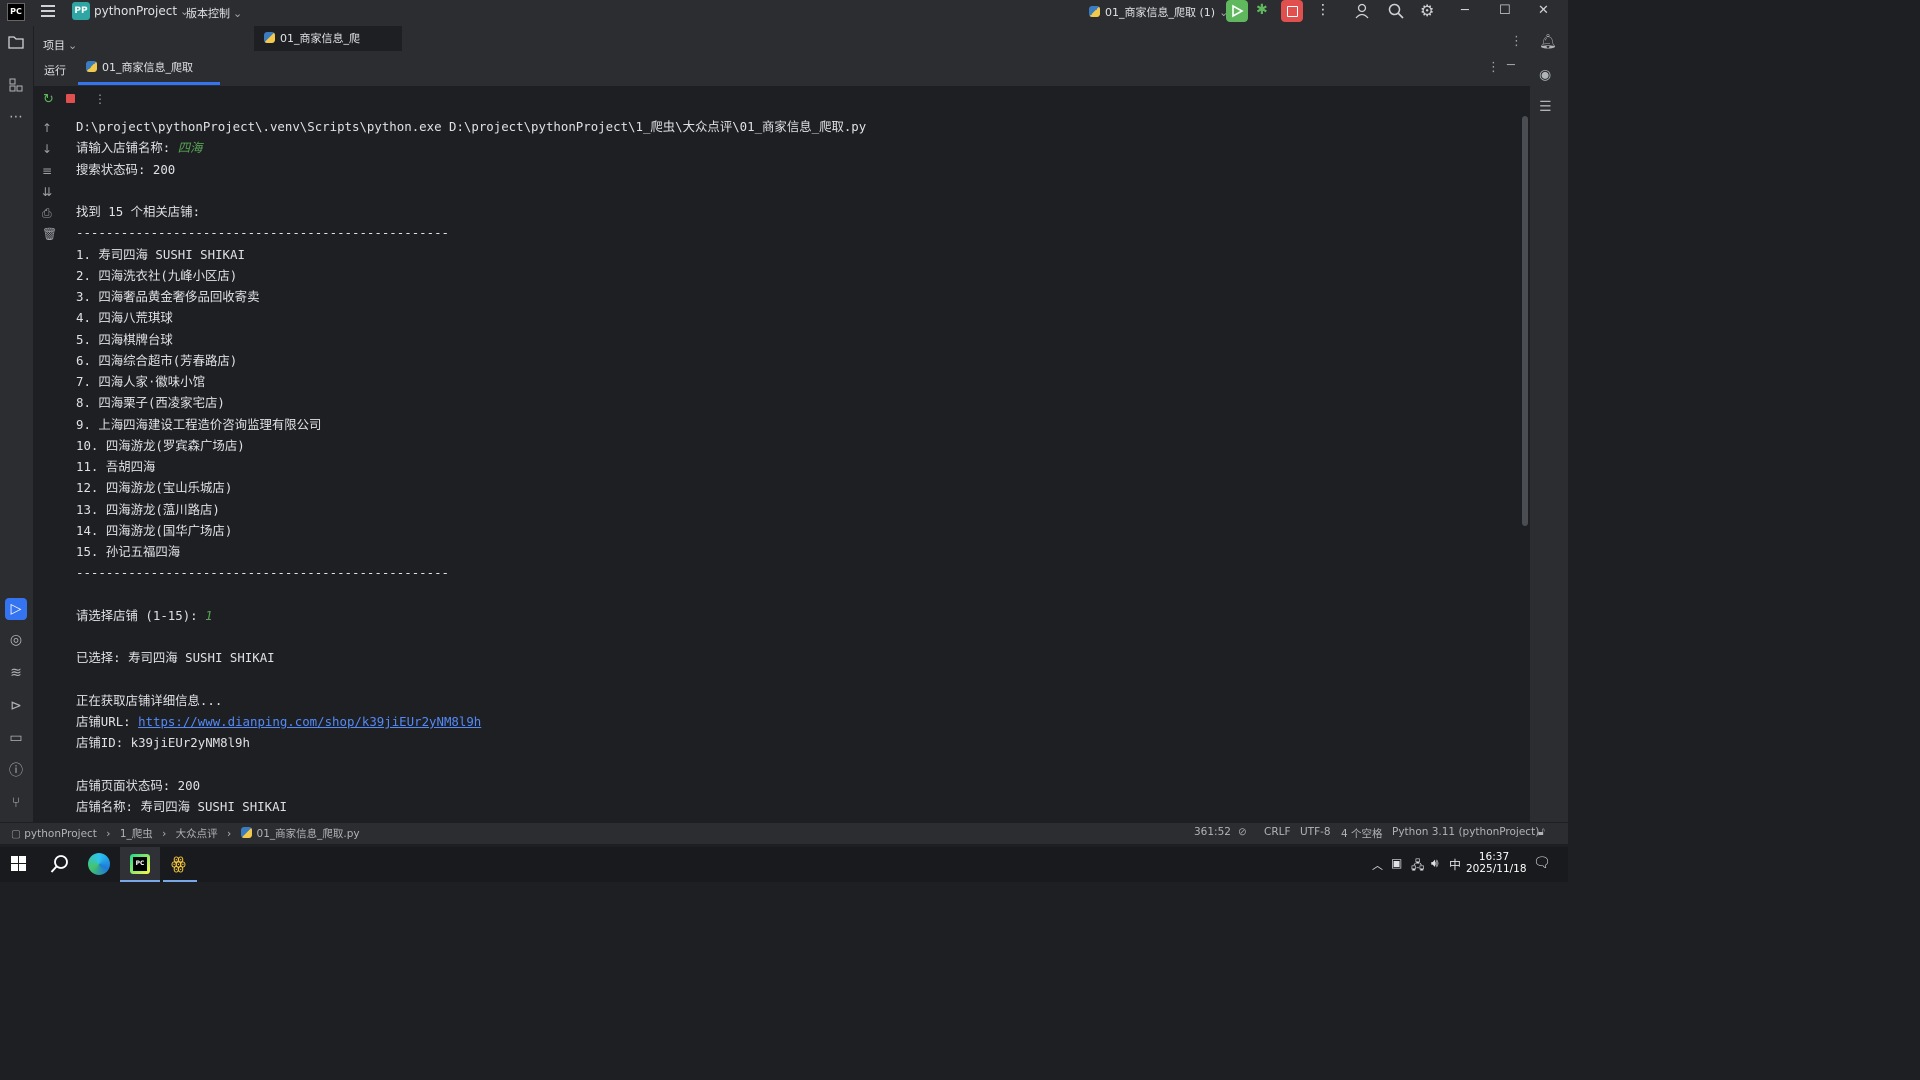  What do you see at coordinates (1277, 832) in the screenshot?
I see `line-ending: CRLF` at bounding box center [1277, 832].